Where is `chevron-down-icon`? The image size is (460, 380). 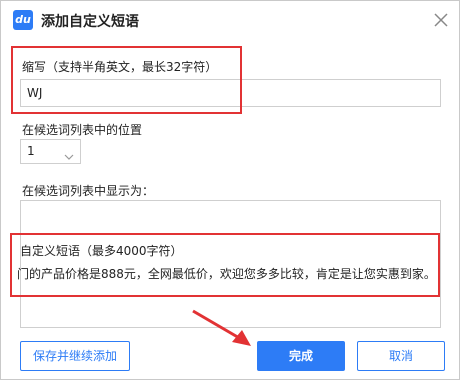 chevron-down-icon is located at coordinates (69, 158).